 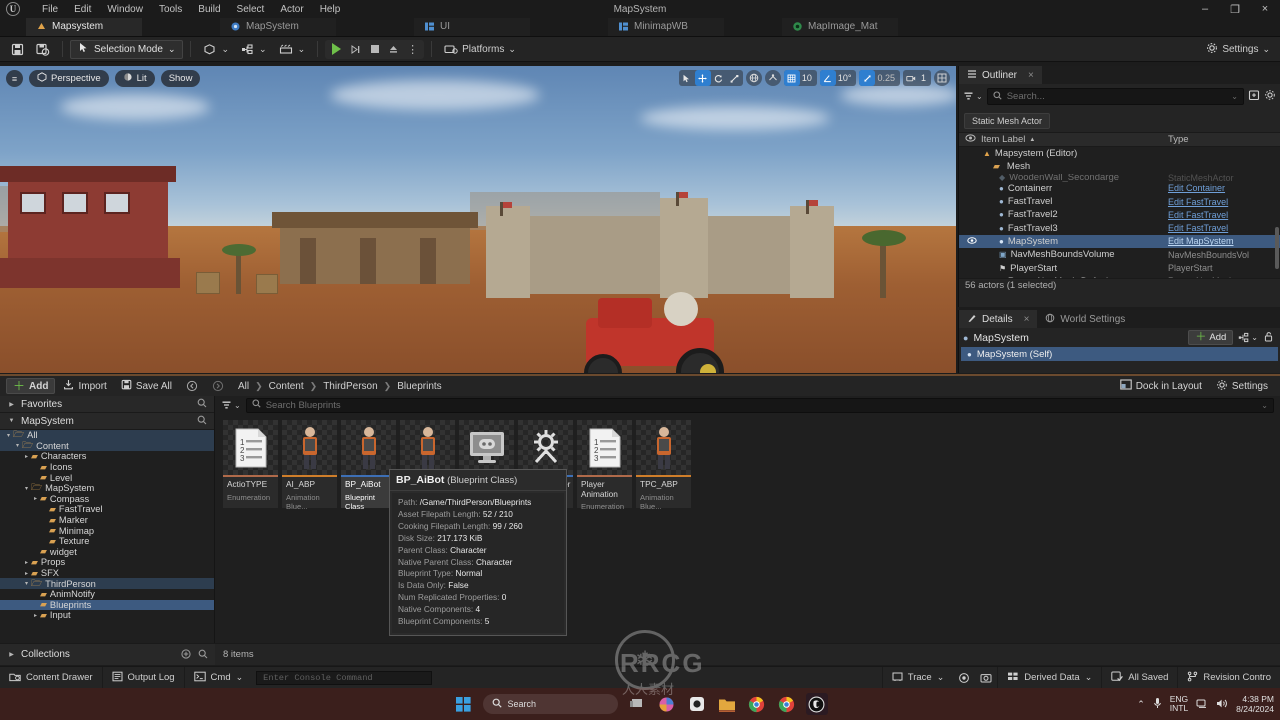 What do you see at coordinates (911, 78) in the screenshot?
I see `camera-icon` at bounding box center [911, 78].